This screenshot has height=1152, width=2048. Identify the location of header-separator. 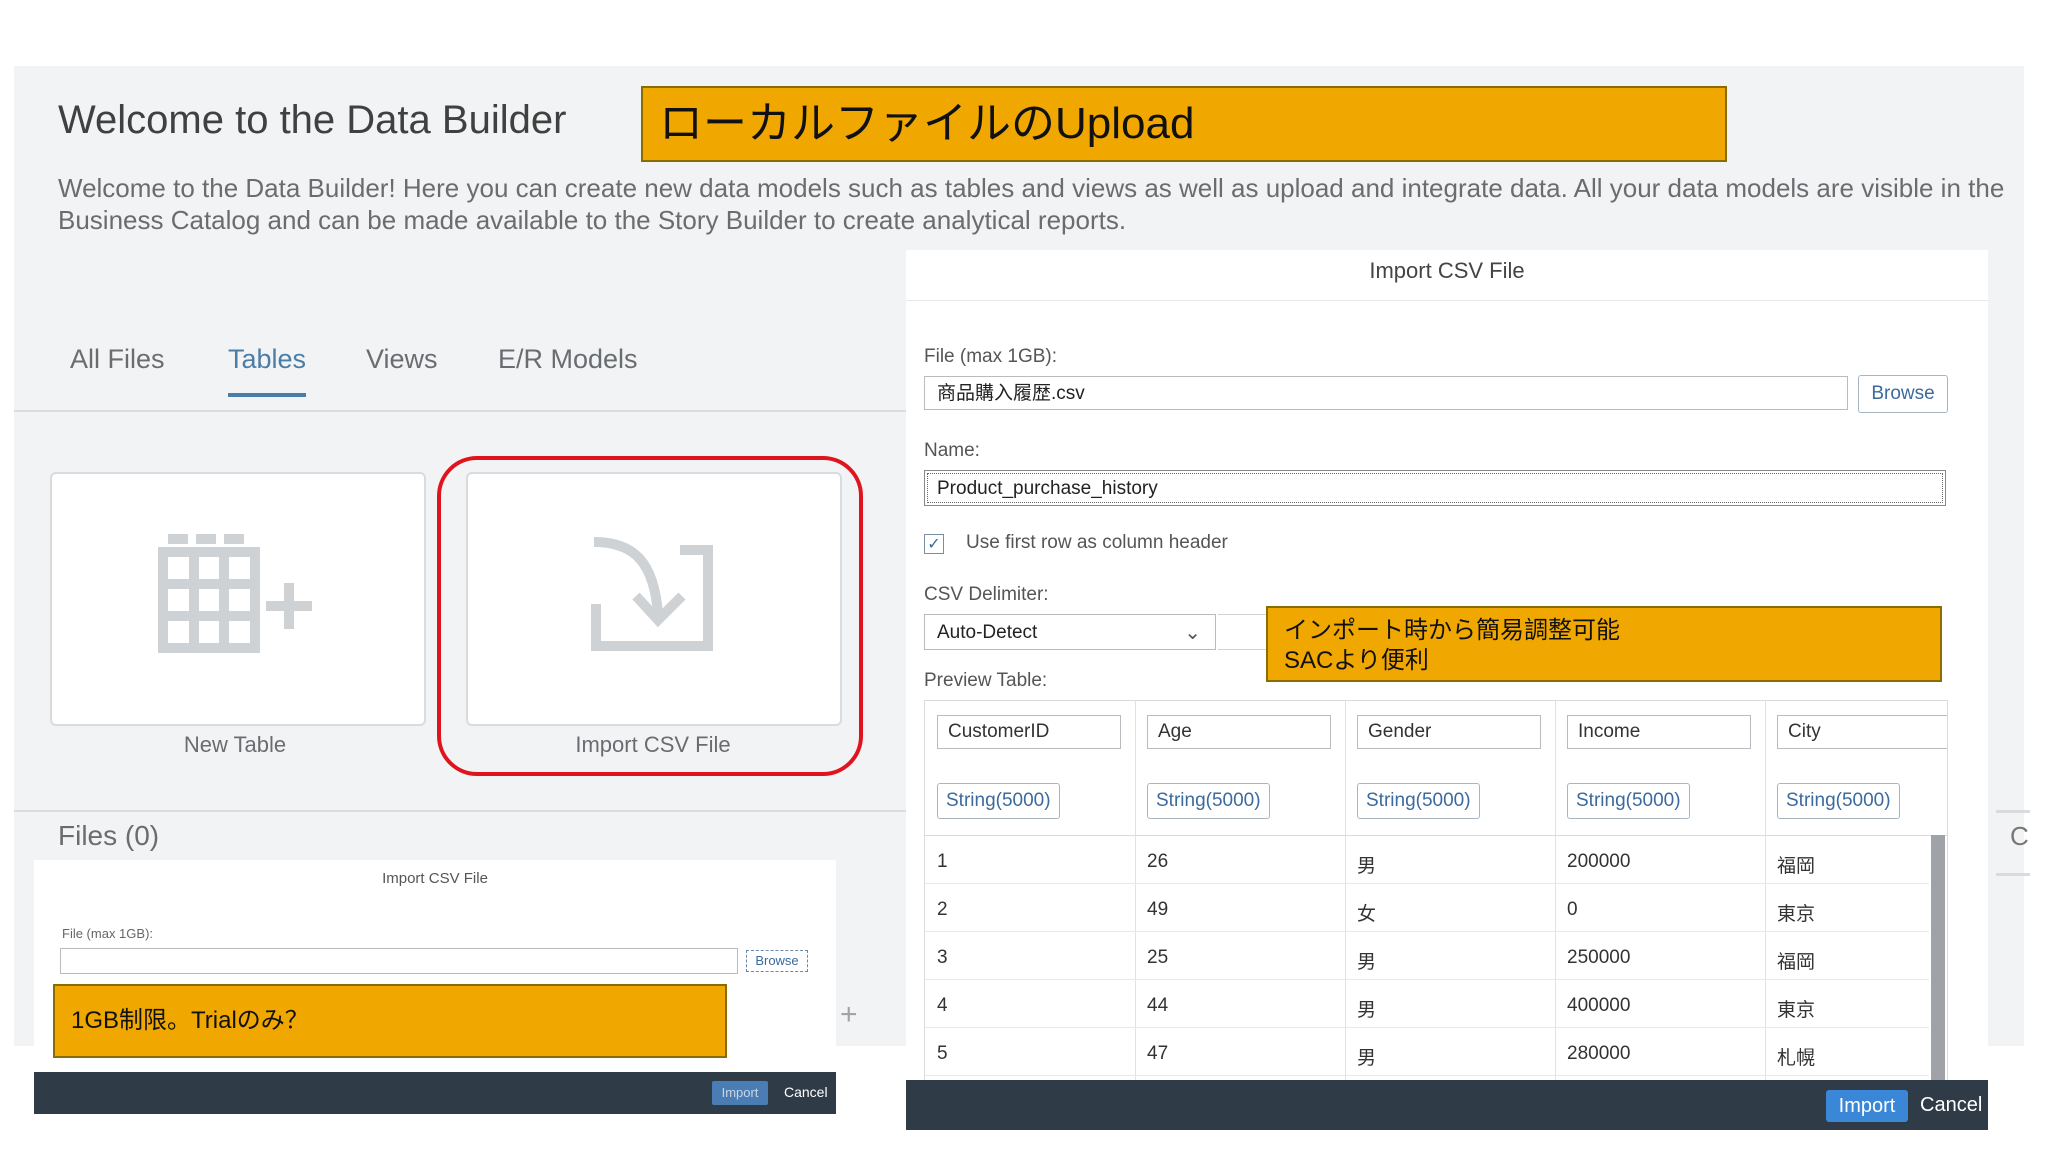
(1436, 835).